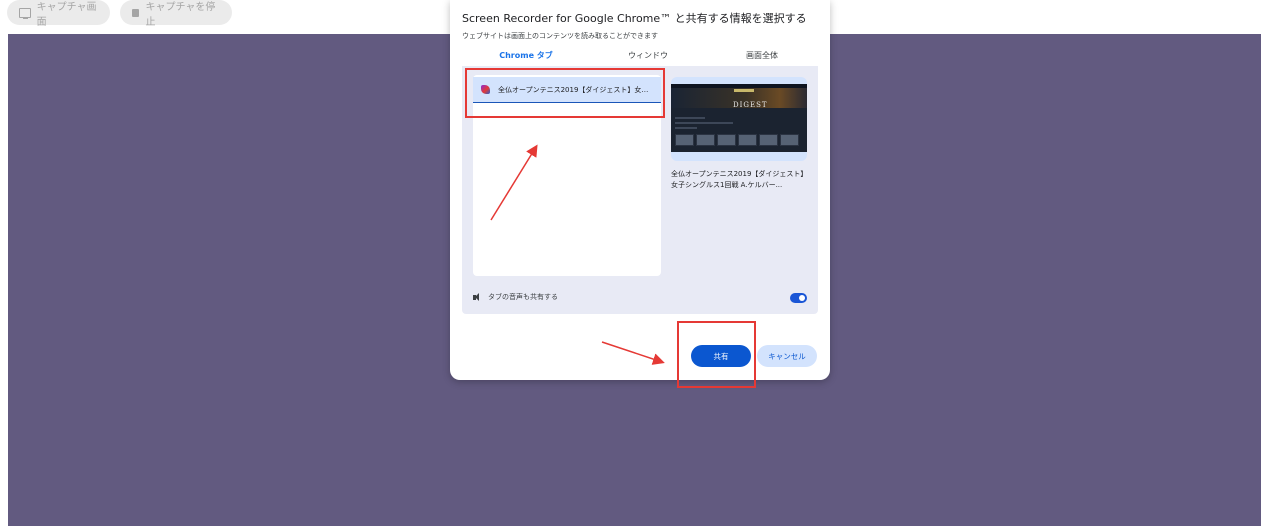 The height and width of the screenshot is (526, 1270). What do you see at coordinates (514, 182) in the screenshot?
I see `arrow-to-tab-item` at bounding box center [514, 182].